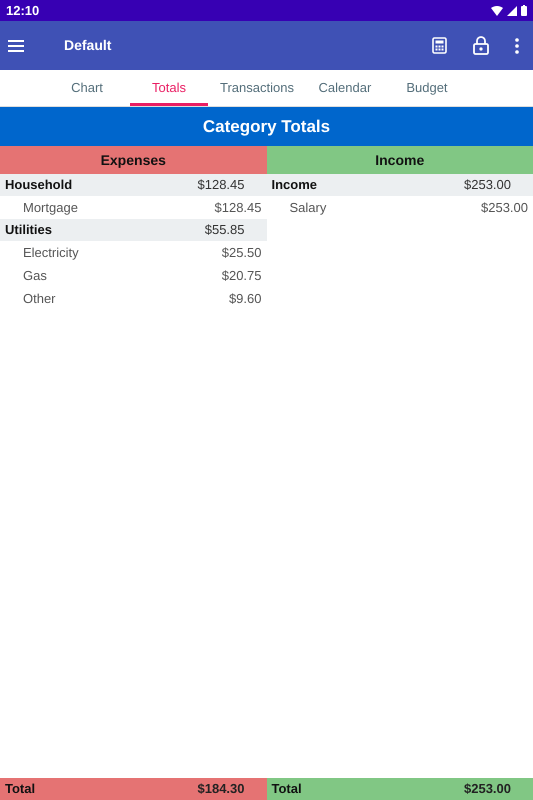  Describe the element at coordinates (295, 185) in the screenshot. I see `category-name: Income` at that location.